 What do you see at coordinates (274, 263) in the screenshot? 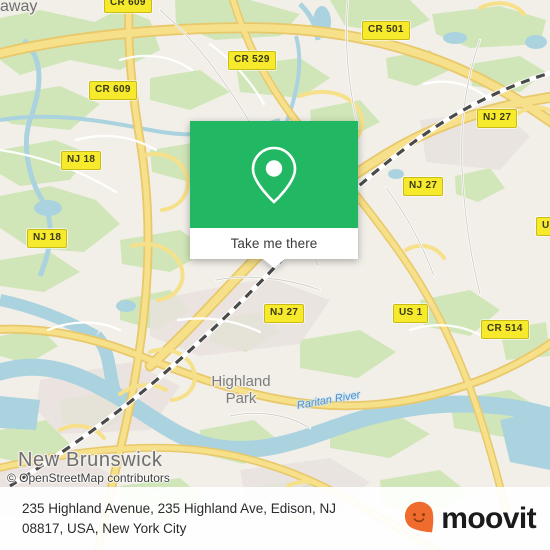
I see `popup-pointer` at bounding box center [274, 263].